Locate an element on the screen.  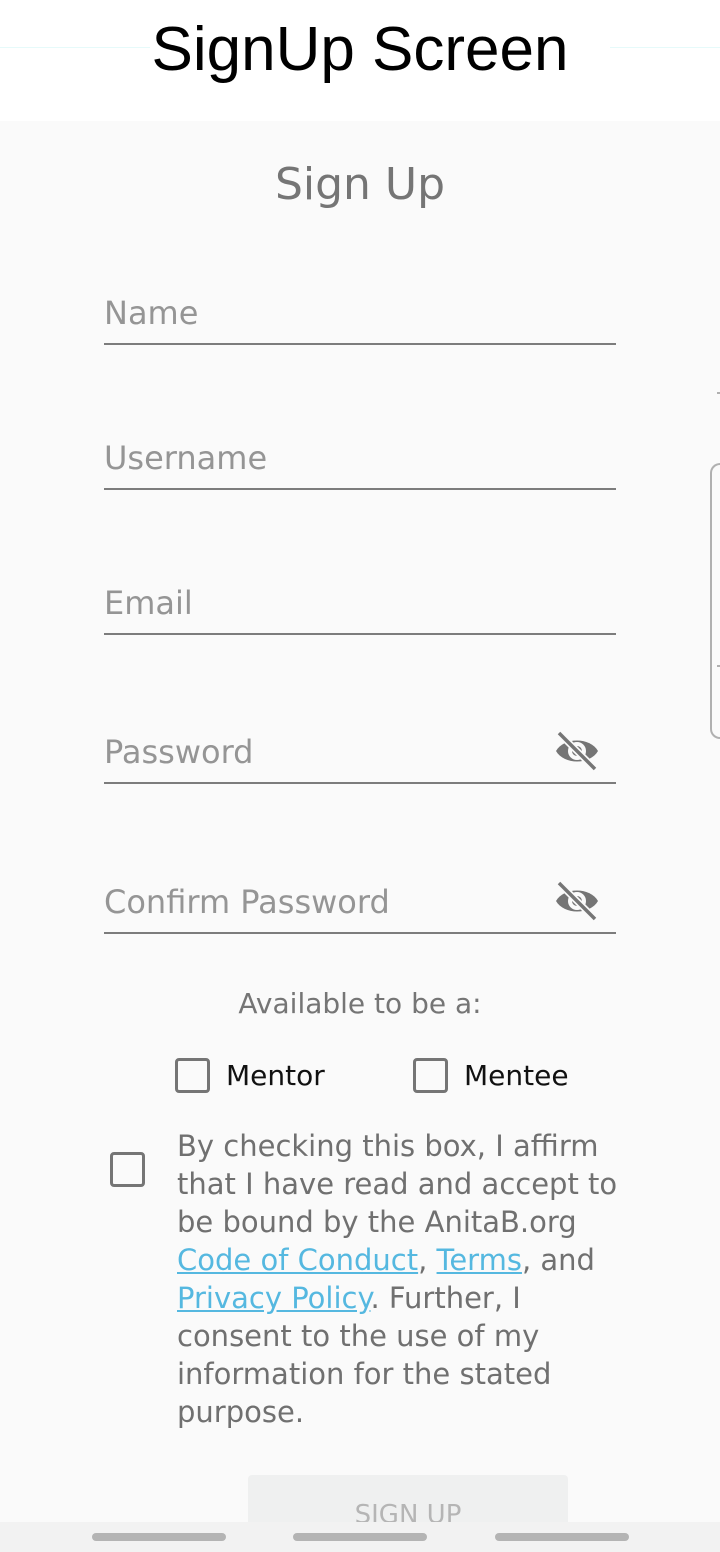
username-field is located at coordinates (360, 460).